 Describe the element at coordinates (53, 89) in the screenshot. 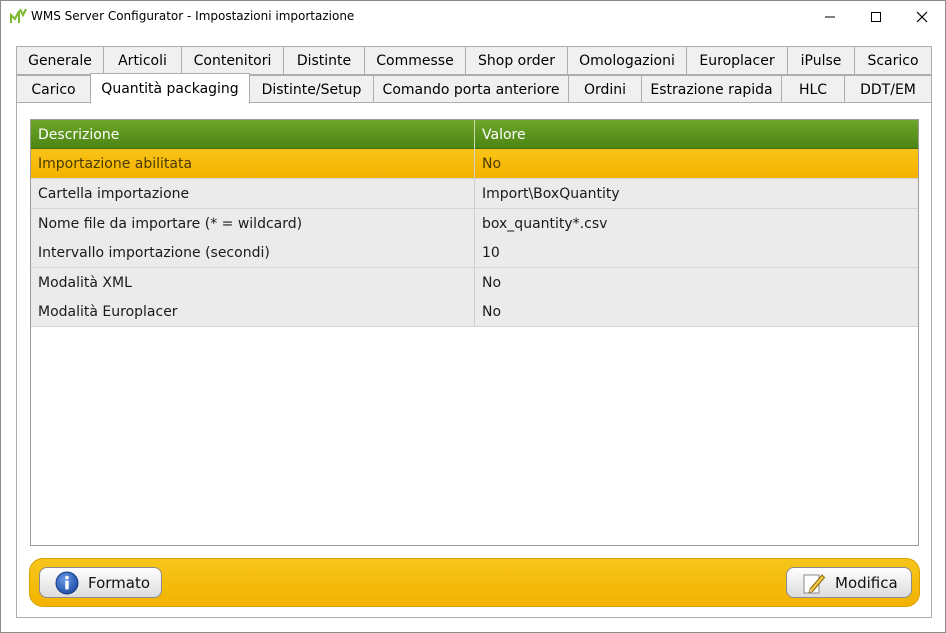

I see `tab-carico: Carico` at that location.